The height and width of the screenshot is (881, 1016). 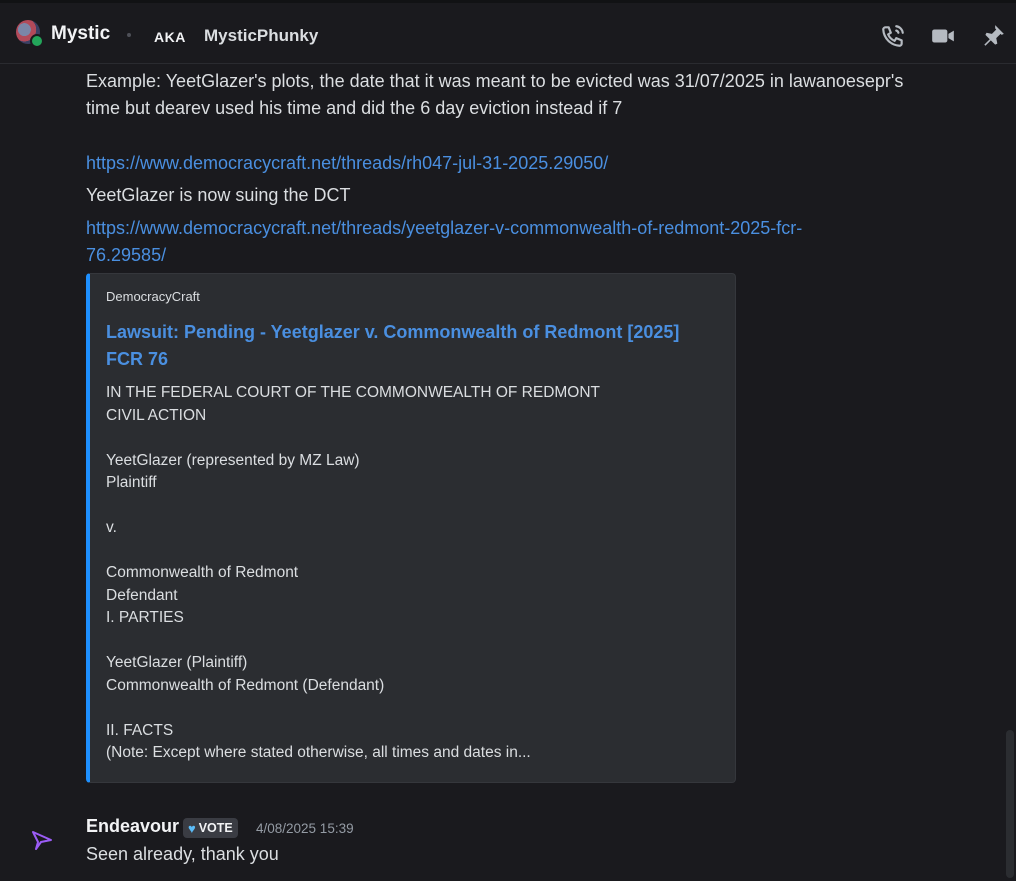 I want to click on aka-name: MysticPhunky, so click(x=261, y=35).